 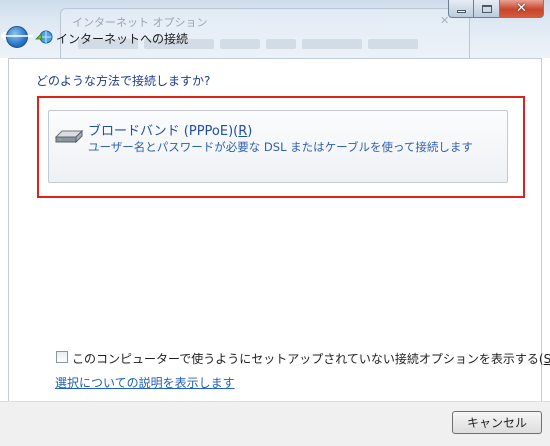 I want to click on caption-buttons: ✕, so click(x=496, y=9).